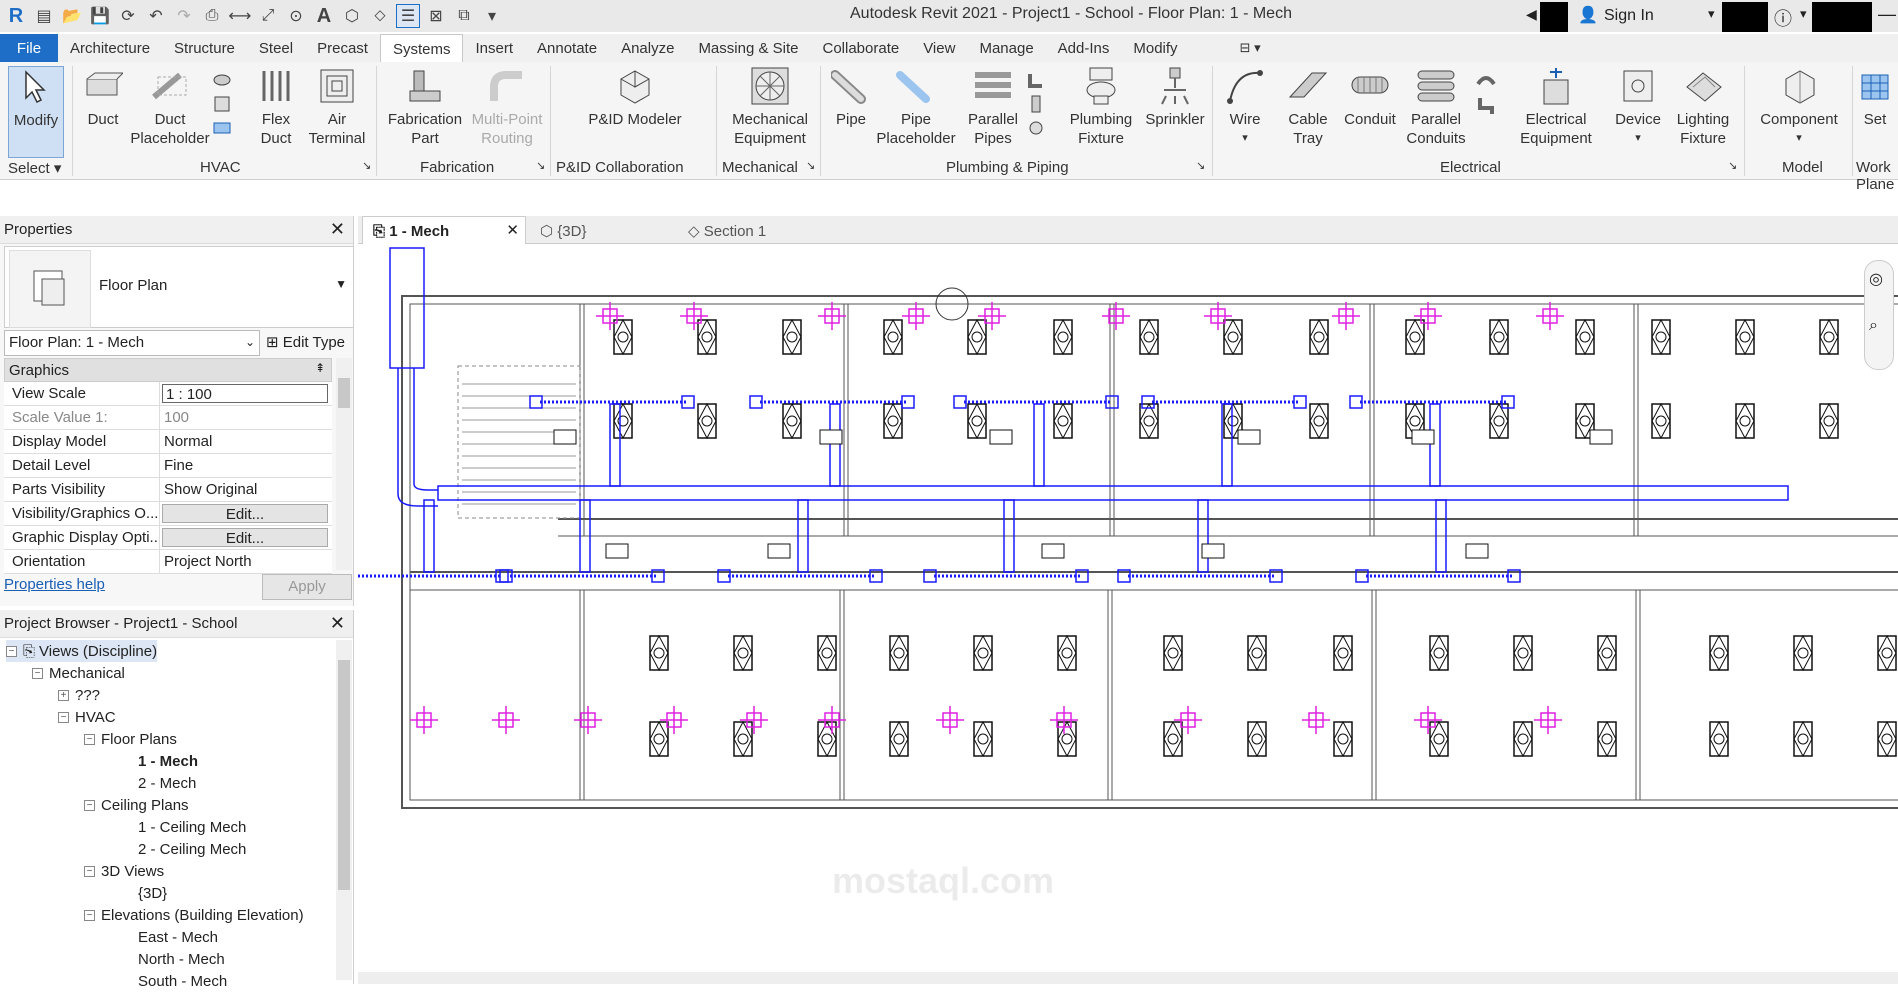 The height and width of the screenshot is (992, 1898). Describe the element at coordinates (1101, 107) in the screenshot. I see `plumbing-fixture-button: Plumbing Fixture` at that location.